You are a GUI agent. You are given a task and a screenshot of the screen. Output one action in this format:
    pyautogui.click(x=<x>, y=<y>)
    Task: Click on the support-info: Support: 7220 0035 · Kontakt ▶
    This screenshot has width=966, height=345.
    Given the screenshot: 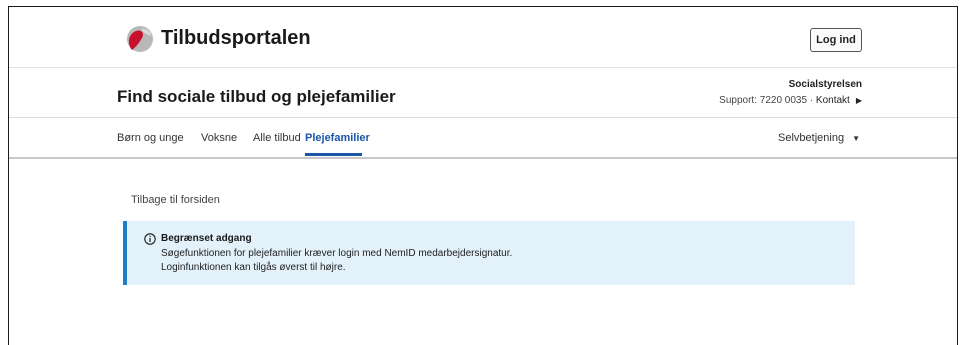 What is the action you would take?
    pyautogui.click(x=790, y=100)
    